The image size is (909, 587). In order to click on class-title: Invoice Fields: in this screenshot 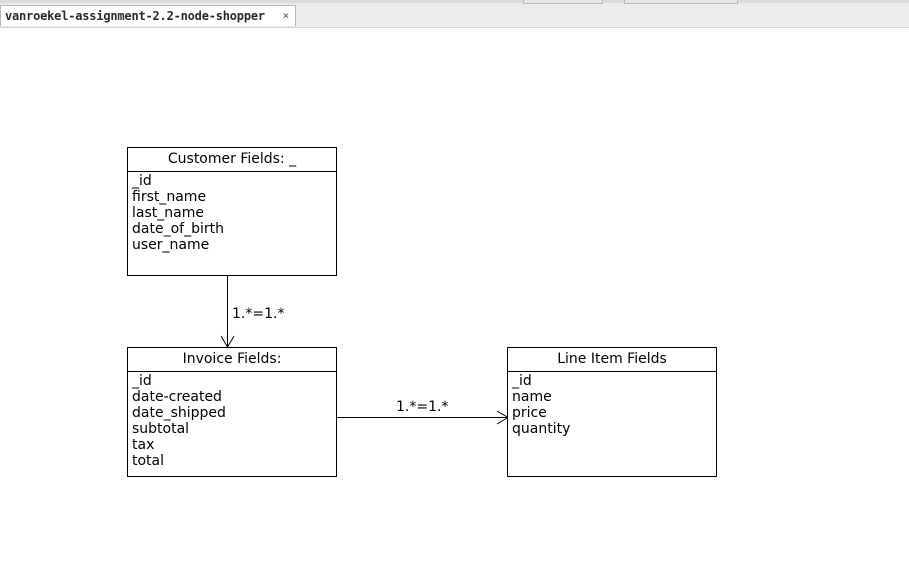, I will do `click(232, 360)`.